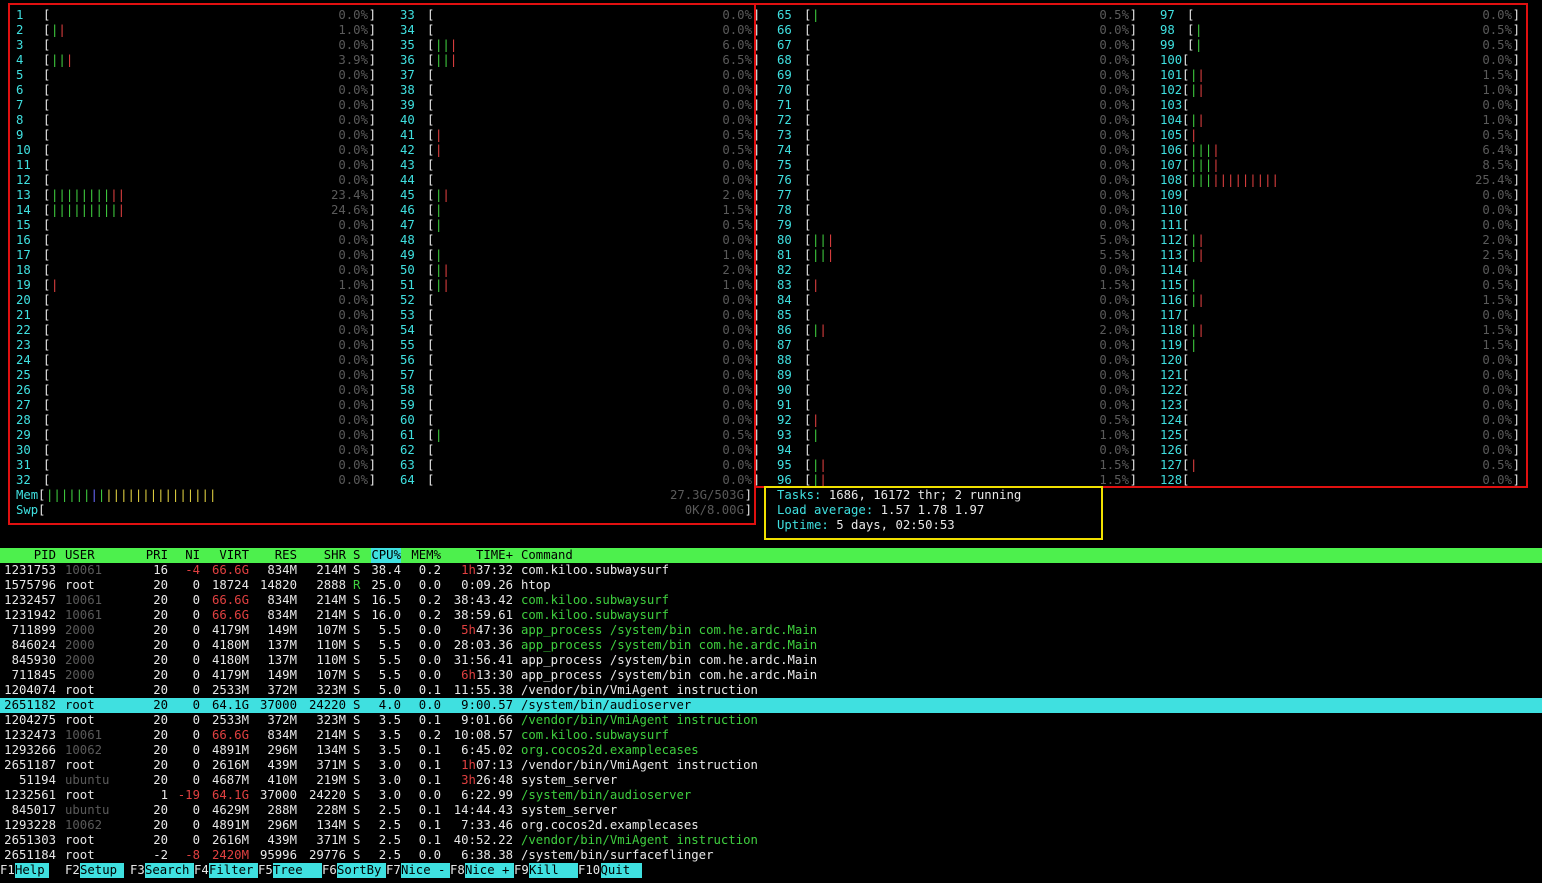 The height and width of the screenshot is (883, 1542). I want to click on column-header-mem-: MEM%, so click(426, 555).